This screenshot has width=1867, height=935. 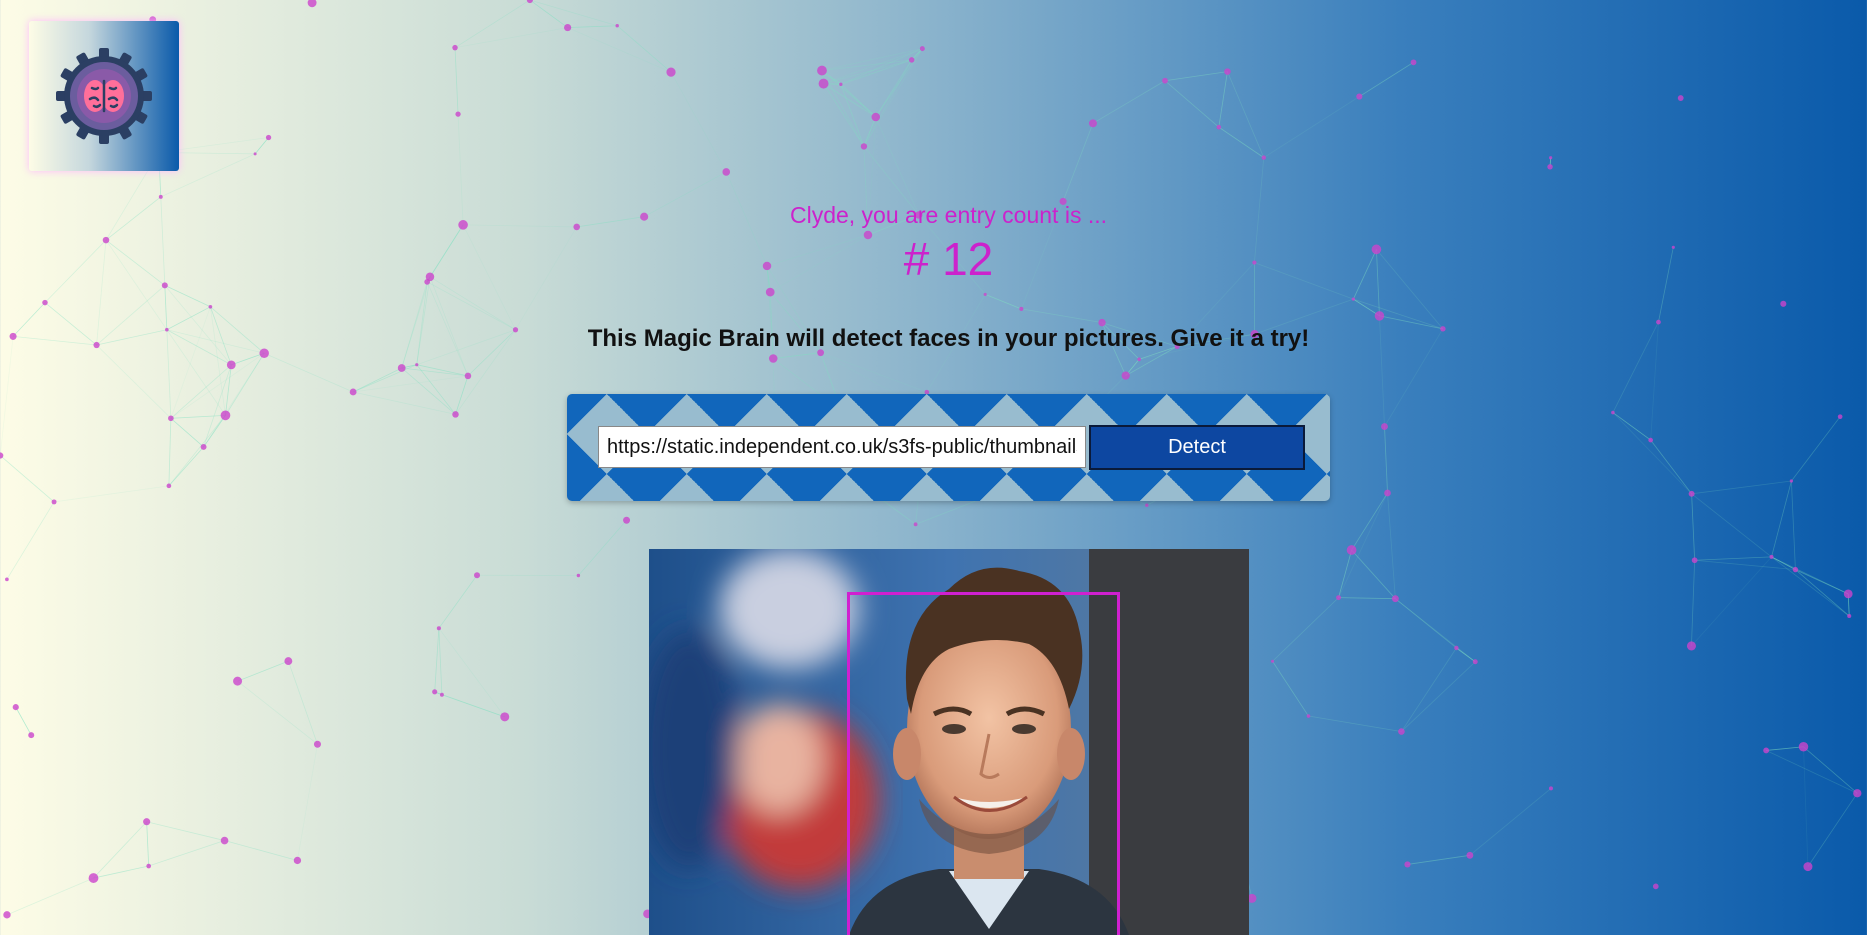 What do you see at coordinates (983, 763) in the screenshot?
I see `face-bounding-box` at bounding box center [983, 763].